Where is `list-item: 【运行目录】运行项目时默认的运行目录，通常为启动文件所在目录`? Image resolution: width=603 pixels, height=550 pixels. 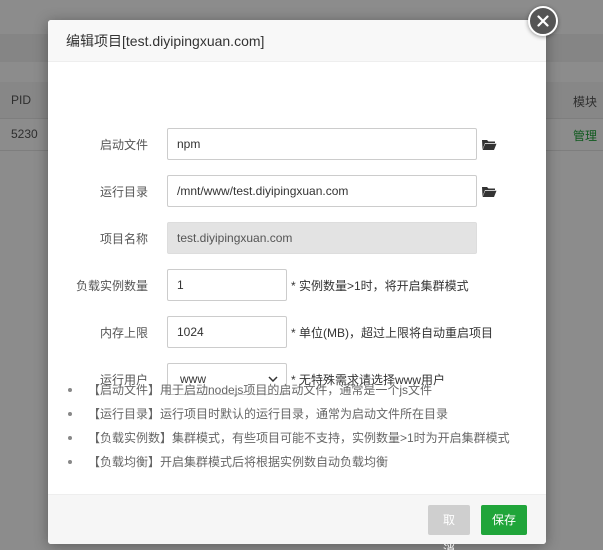 list-item: 【运行目录】运行项目时默认的运行目录，通常为启动文件所在目录 is located at coordinates (303, 414).